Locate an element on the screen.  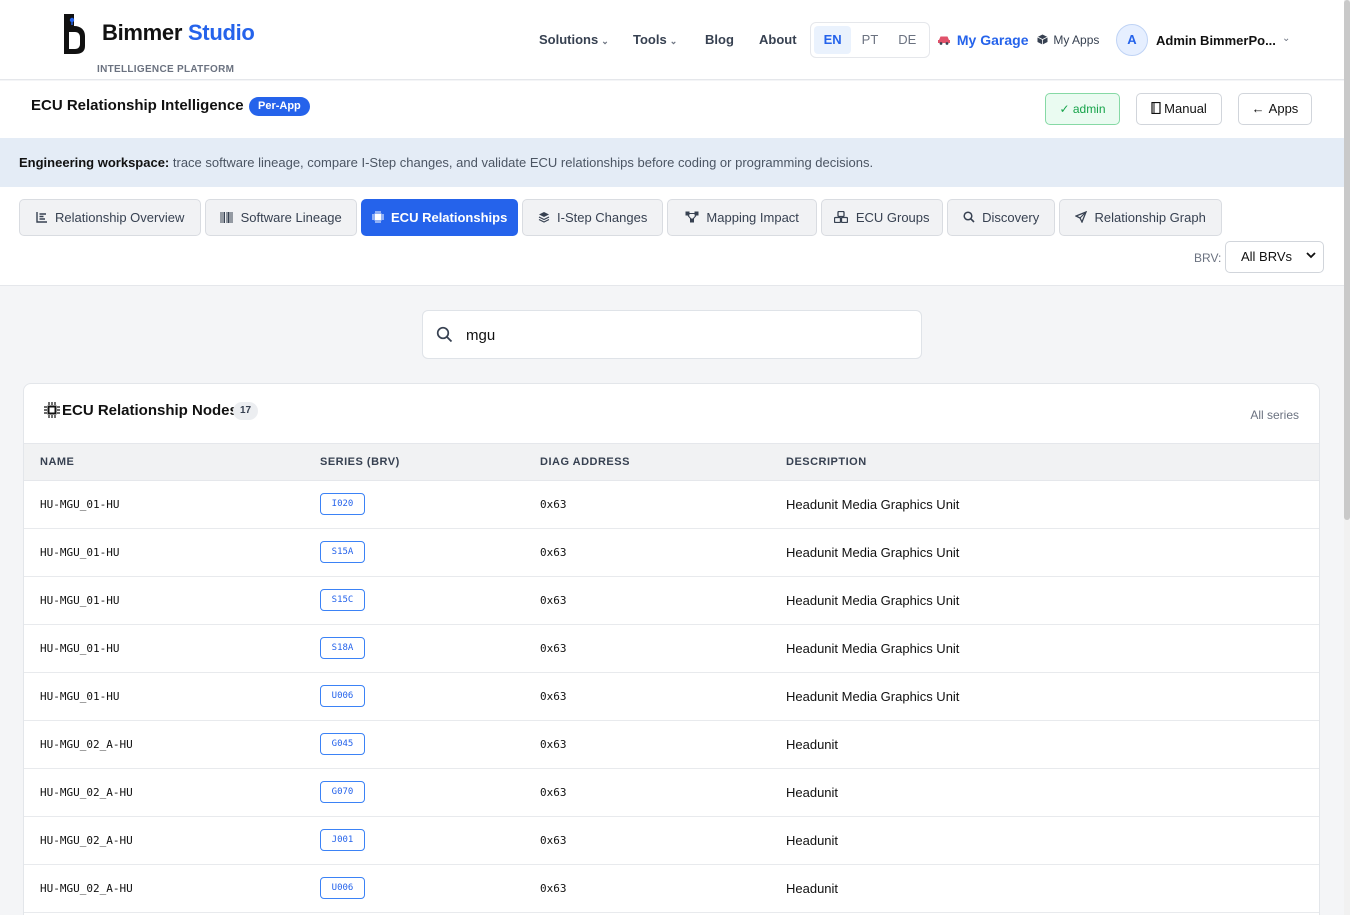
column-header-diag: DIAG ADDRESS is located at coordinates (585, 462).